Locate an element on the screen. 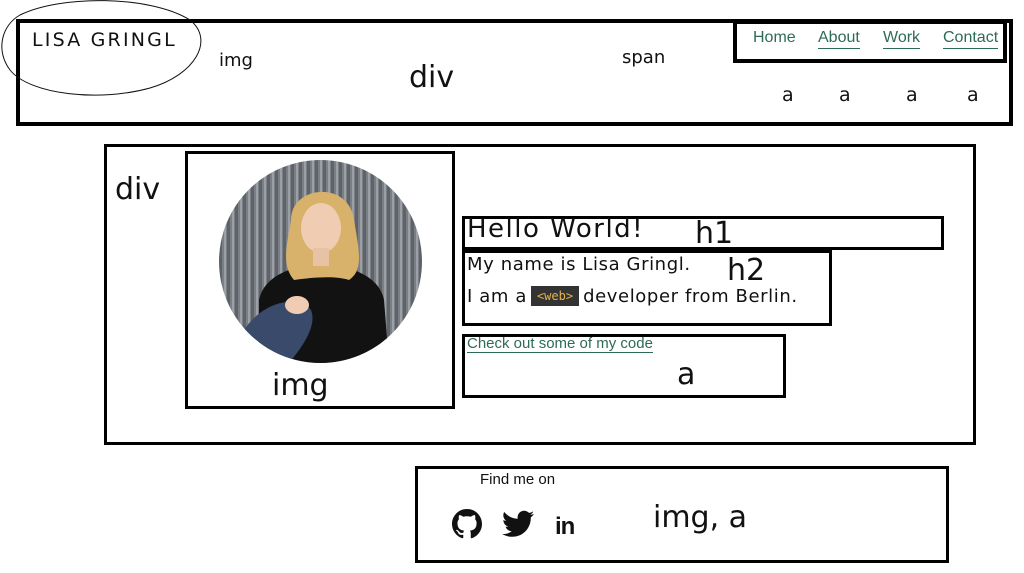 The image size is (1024, 573). subheading-line-2: I am a <web> developer from Berlin. is located at coordinates (632, 296).